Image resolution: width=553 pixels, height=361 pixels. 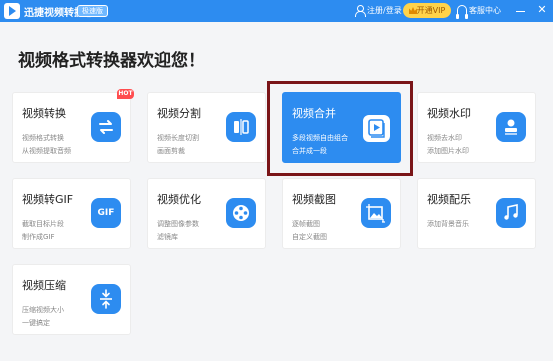 I want to click on page-title: 视频格式转换器欢迎您！, so click(x=111, y=61).